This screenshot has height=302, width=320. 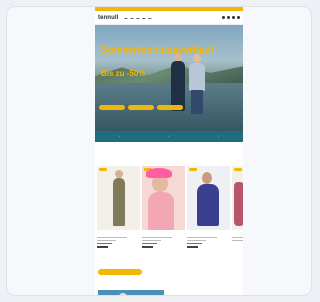 What do you see at coordinates (108, 18) in the screenshot?
I see `site-logo: tennull` at bounding box center [108, 18].